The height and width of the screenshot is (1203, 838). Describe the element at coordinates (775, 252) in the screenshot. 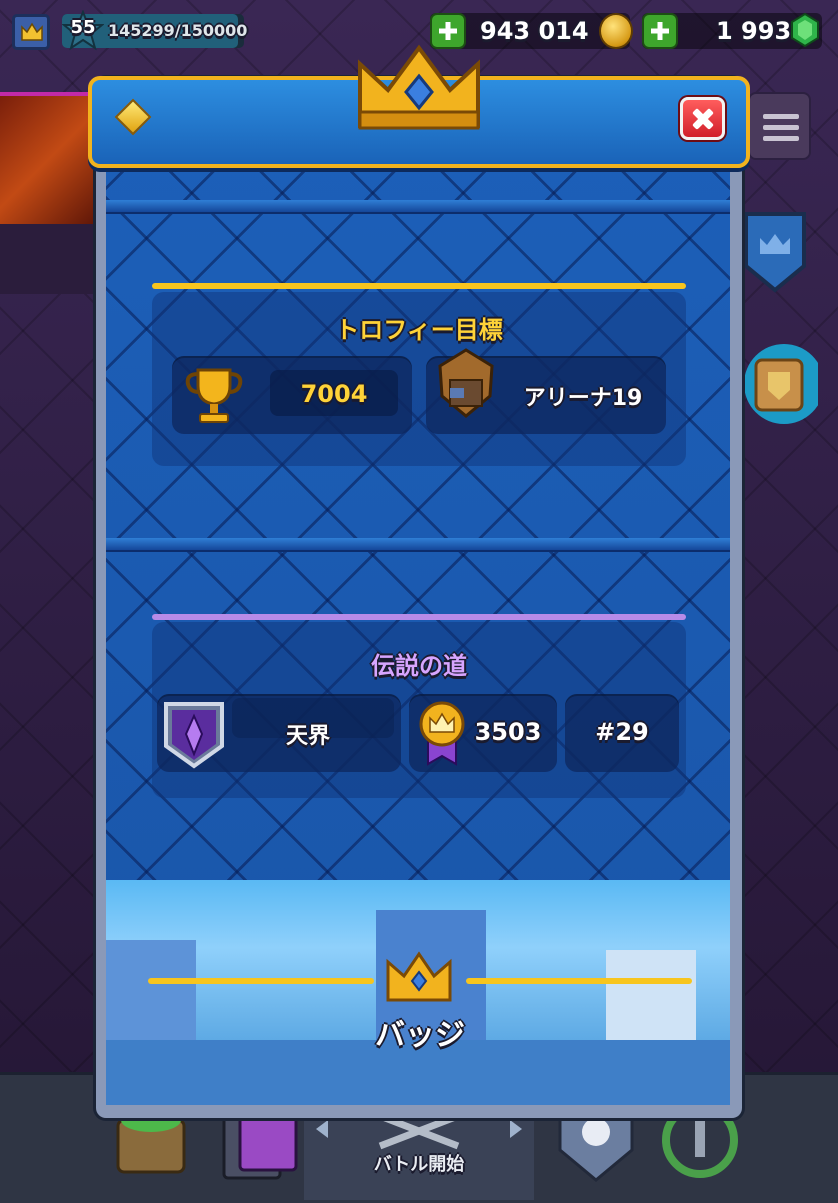

I see `trophy-road-icon` at that location.